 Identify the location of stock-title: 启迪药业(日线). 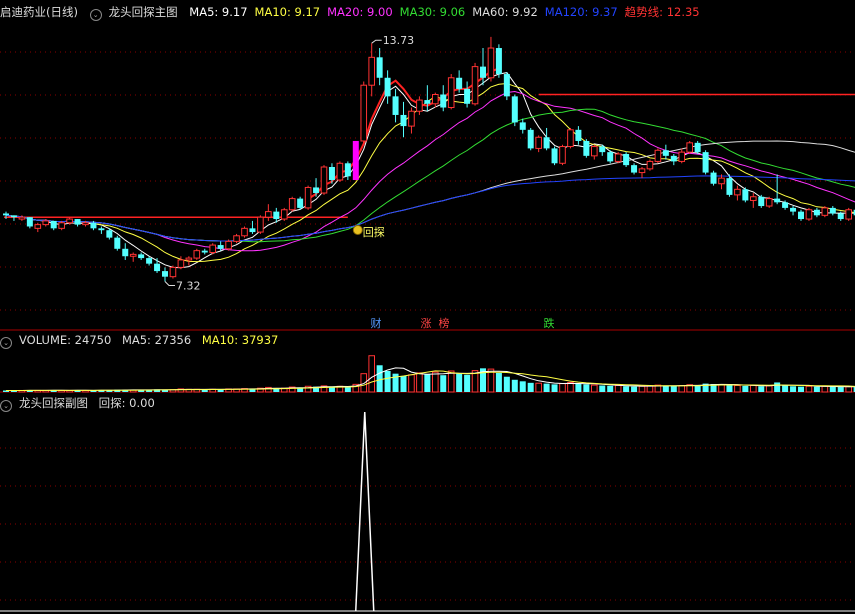
(39, 12).